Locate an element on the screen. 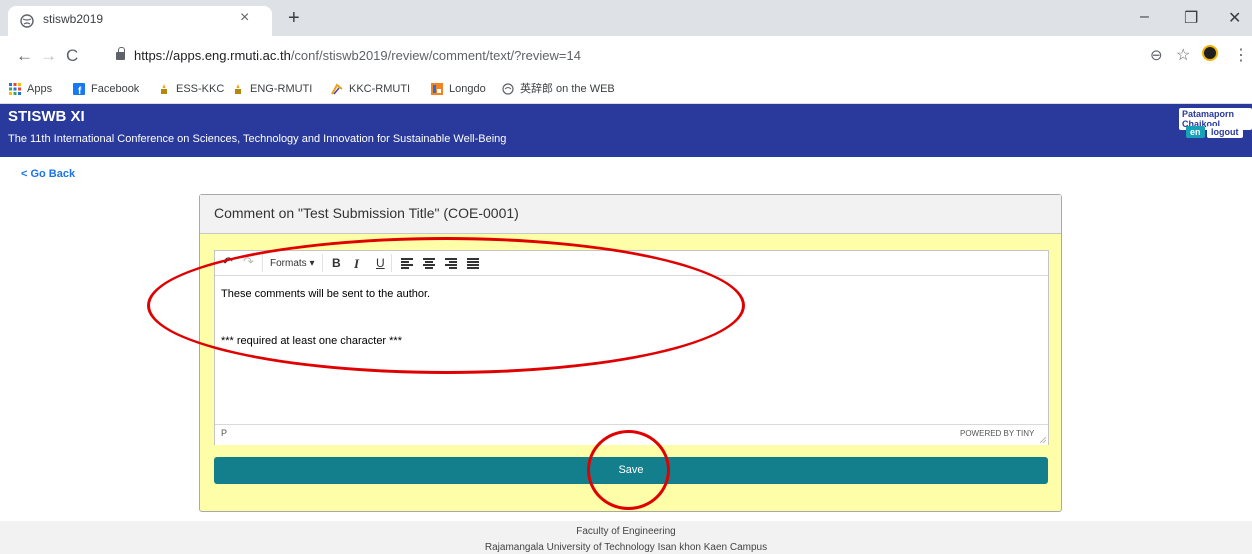 The image size is (1252, 554). restore-icon: ❐ is located at coordinates (1191, 18).